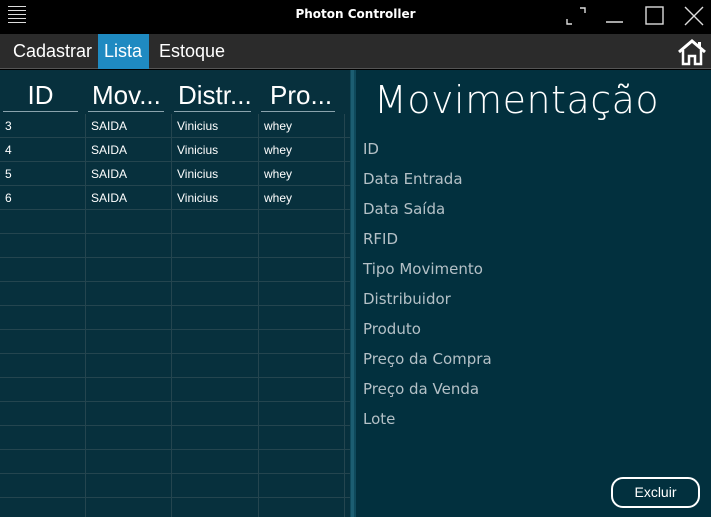 The width and height of the screenshot is (711, 517). I want to click on home-button, so click(692, 51).